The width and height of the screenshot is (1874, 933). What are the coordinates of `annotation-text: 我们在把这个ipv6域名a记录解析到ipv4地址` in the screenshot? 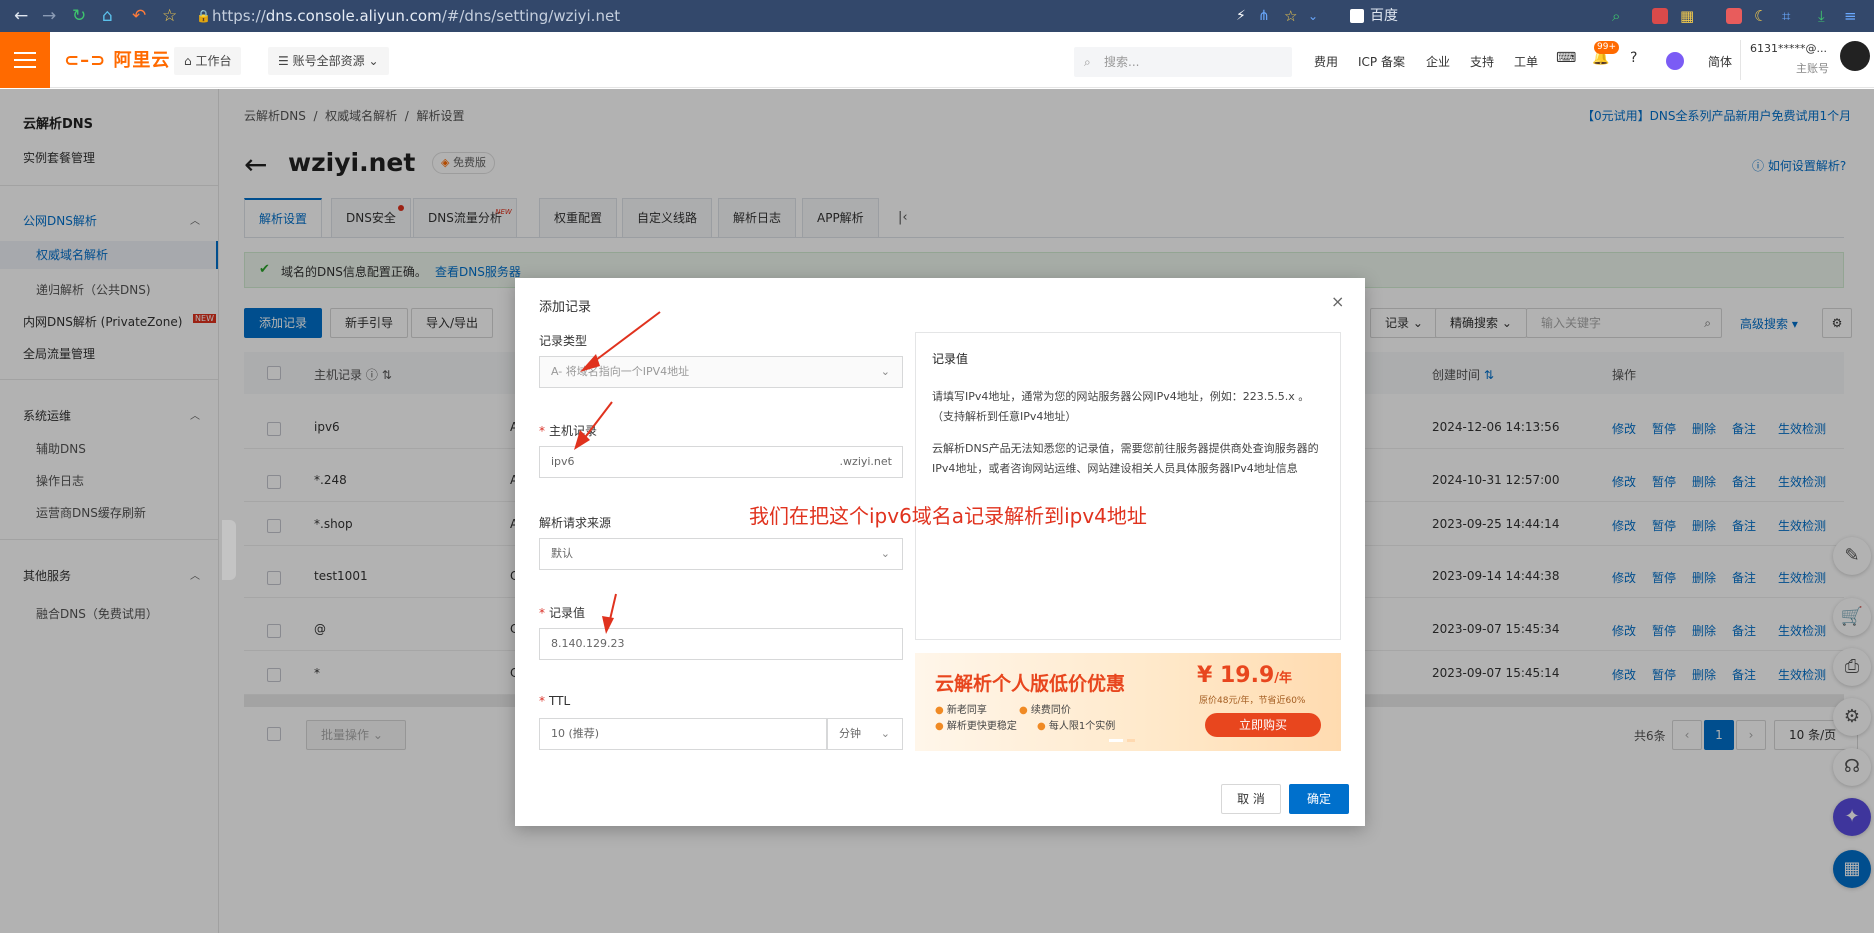 It's located at (948, 516).